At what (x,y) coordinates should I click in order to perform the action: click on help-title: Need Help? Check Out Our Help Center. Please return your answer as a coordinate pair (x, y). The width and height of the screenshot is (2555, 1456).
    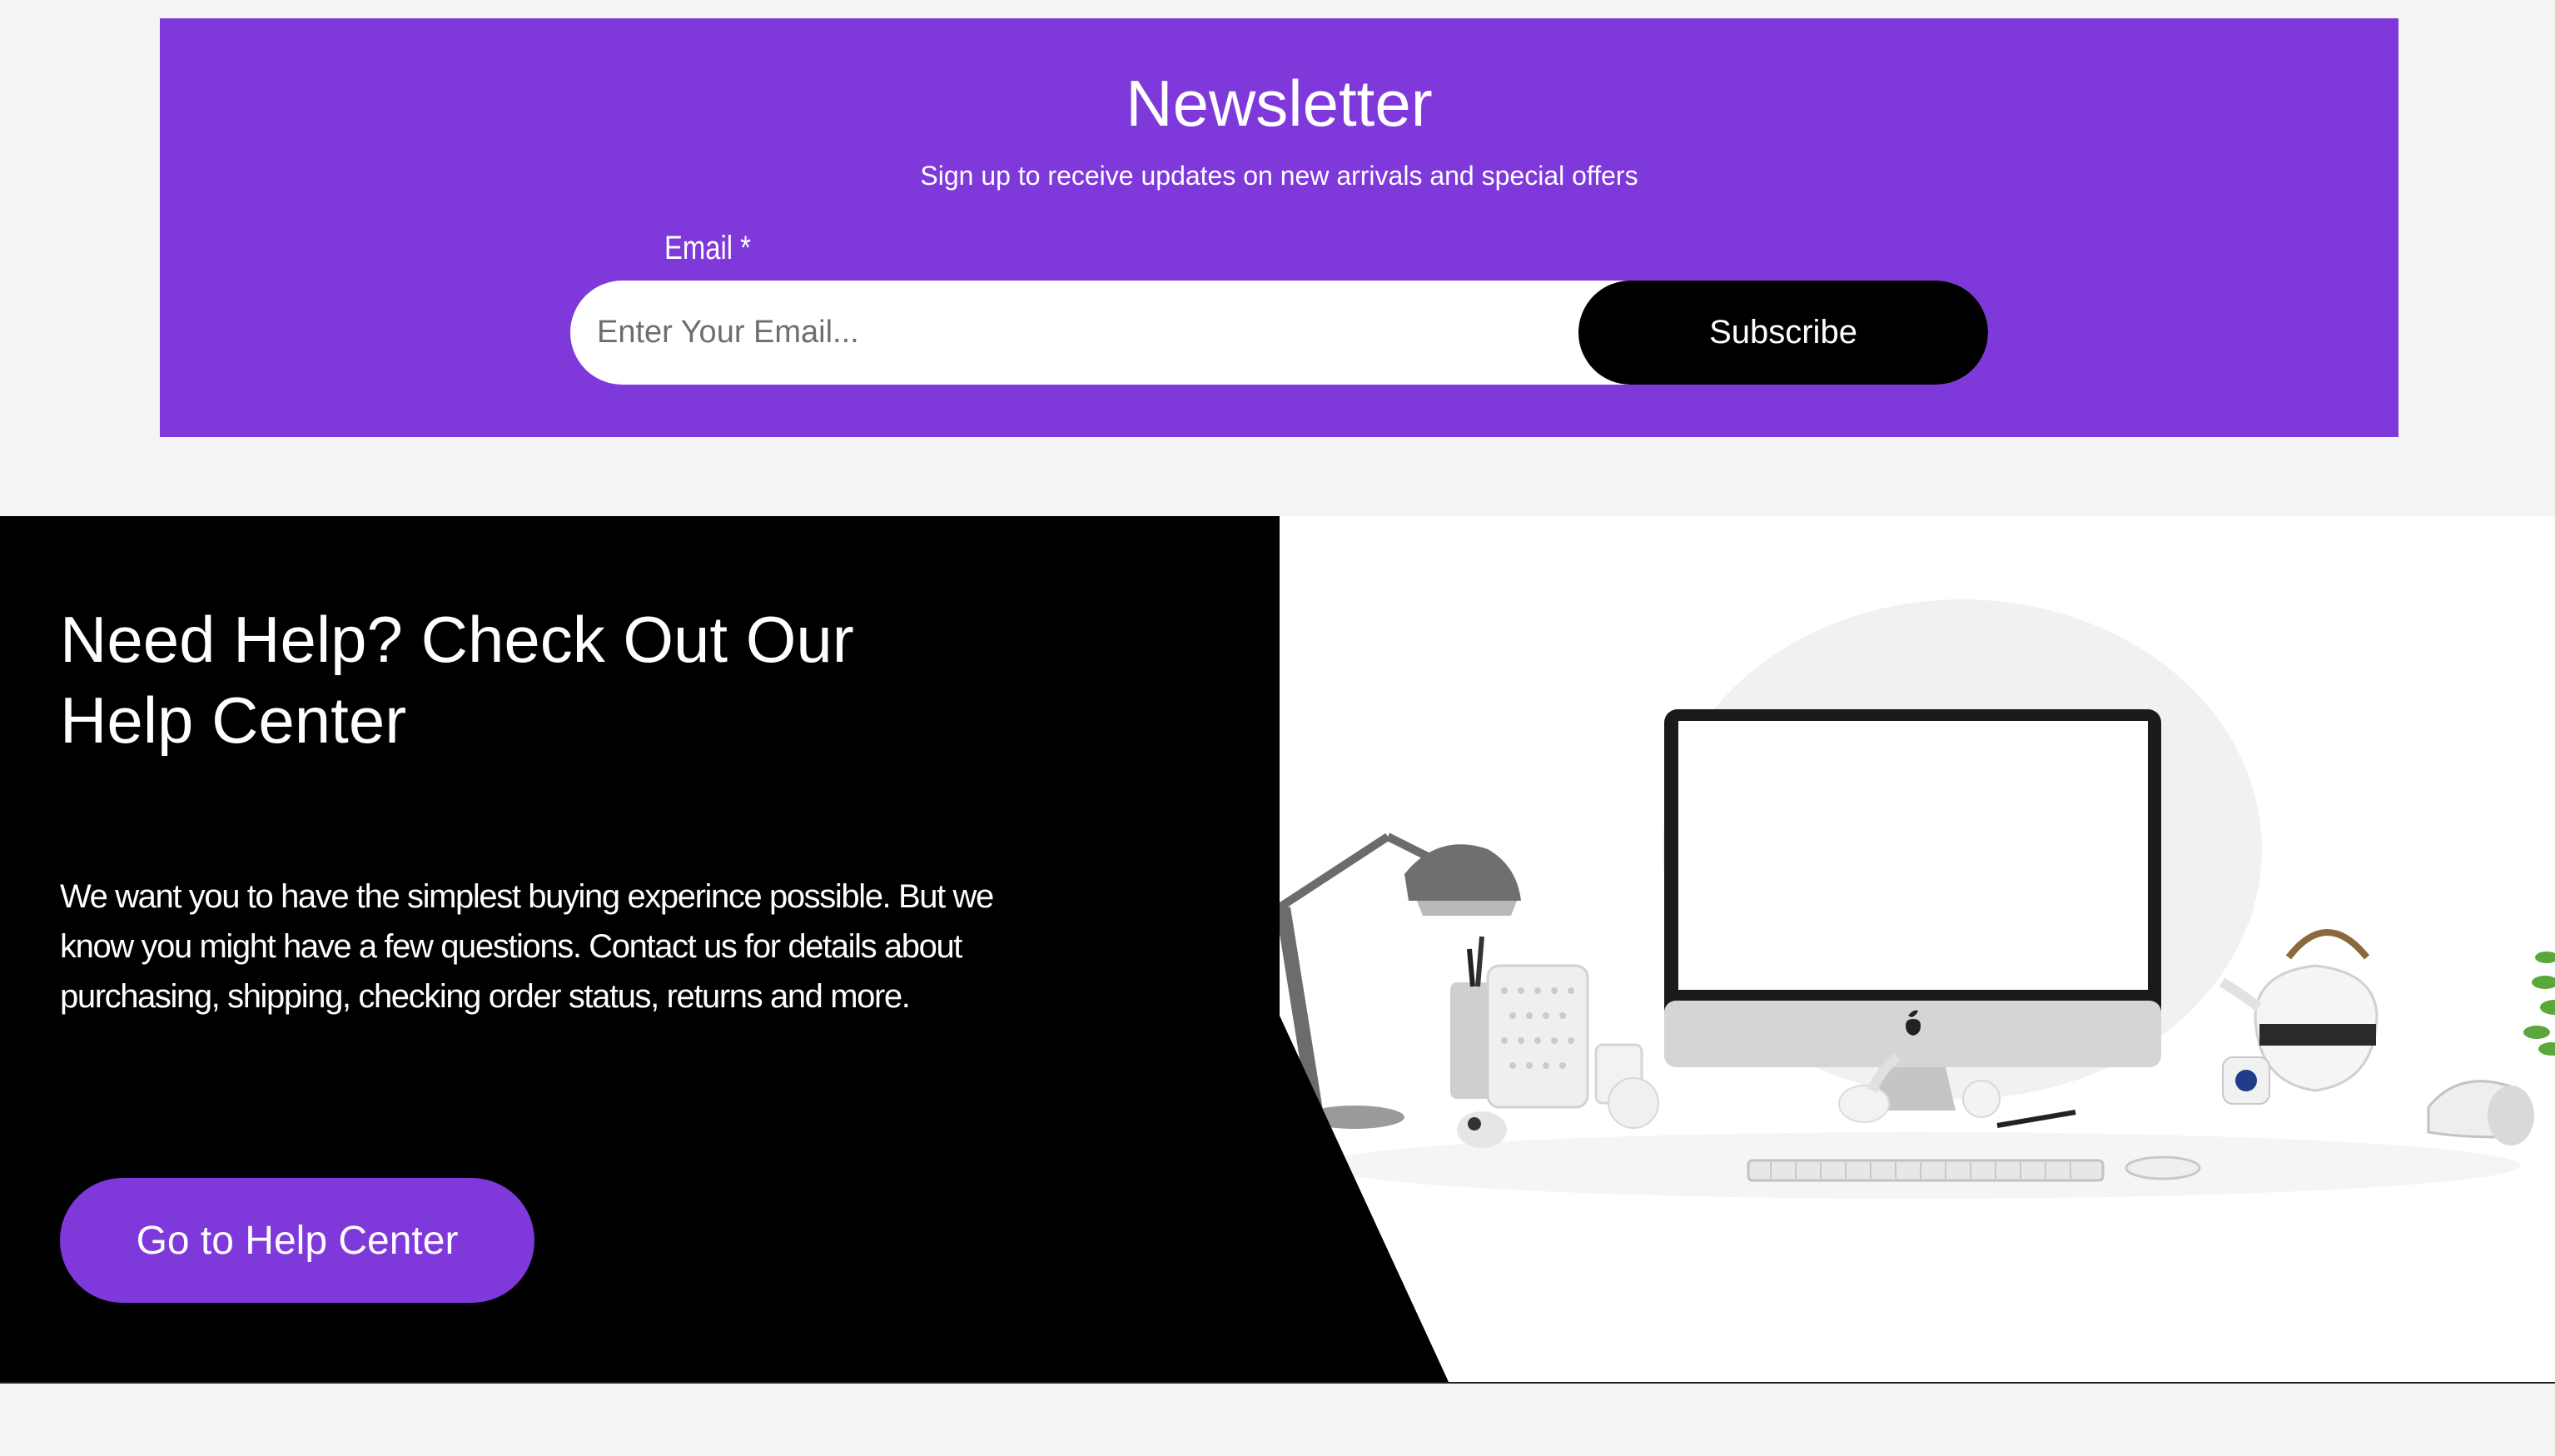
    Looking at the image, I should click on (457, 680).